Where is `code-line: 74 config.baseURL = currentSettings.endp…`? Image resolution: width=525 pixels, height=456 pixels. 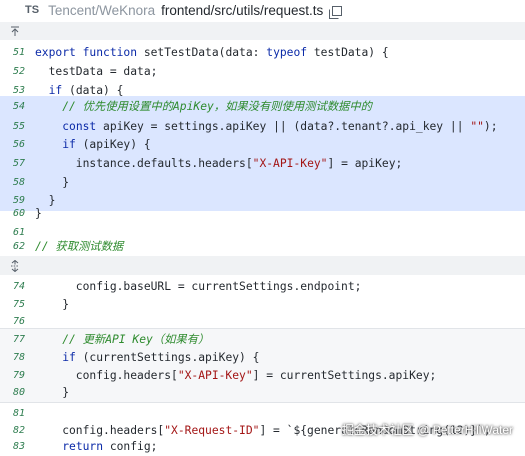
code-line: 74 config.baseURL = currentSettings.endp… is located at coordinates (262, 286).